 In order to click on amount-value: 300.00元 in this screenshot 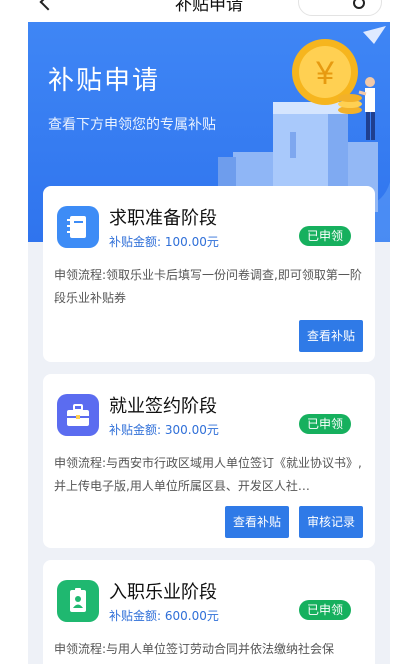, I will do `click(191, 430)`.